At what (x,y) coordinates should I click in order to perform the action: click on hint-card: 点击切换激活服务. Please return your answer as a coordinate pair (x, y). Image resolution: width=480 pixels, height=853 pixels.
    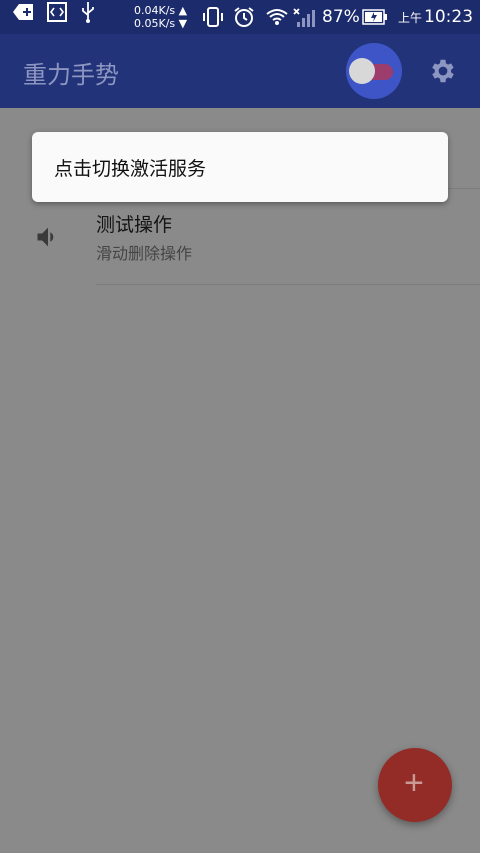
    Looking at the image, I should click on (240, 167).